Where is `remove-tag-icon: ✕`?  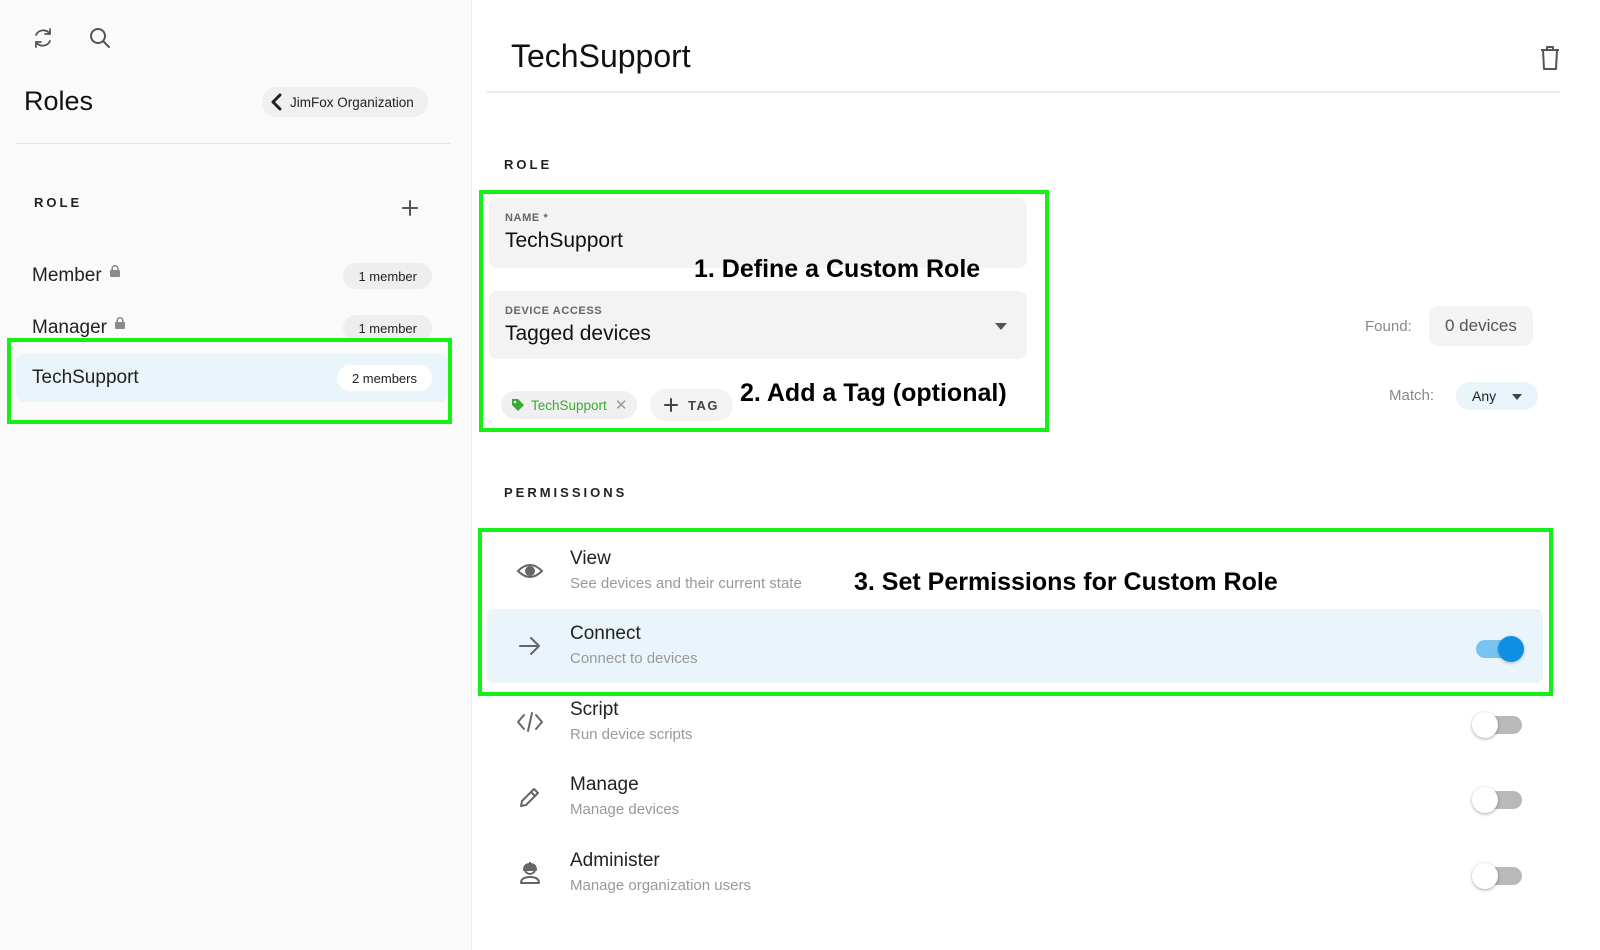
remove-tag-icon: ✕ is located at coordinates (621, 405).